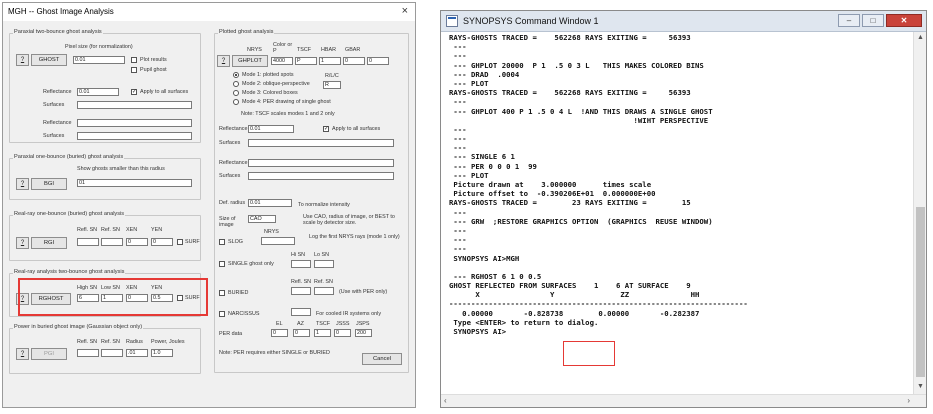  What do you see at coordinates (49, 60) in the screenshot?
I see `ghost-button: GHOST` at bounding box center [49, 60].